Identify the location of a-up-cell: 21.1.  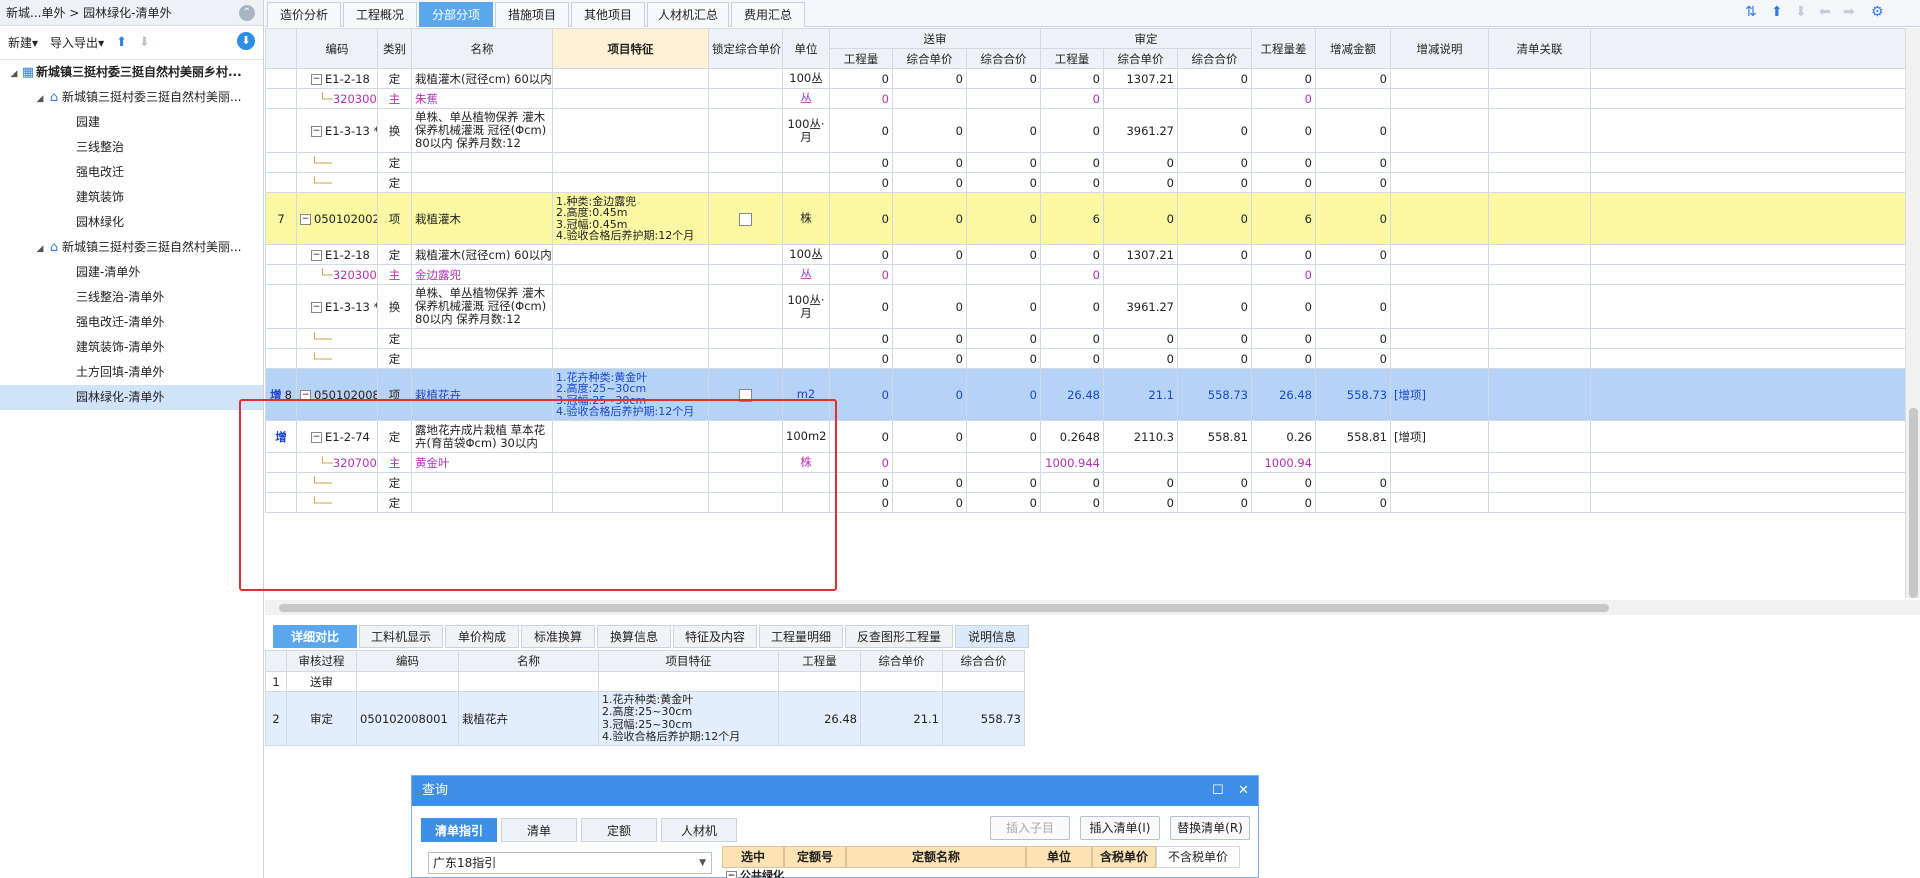
(1140, 394).